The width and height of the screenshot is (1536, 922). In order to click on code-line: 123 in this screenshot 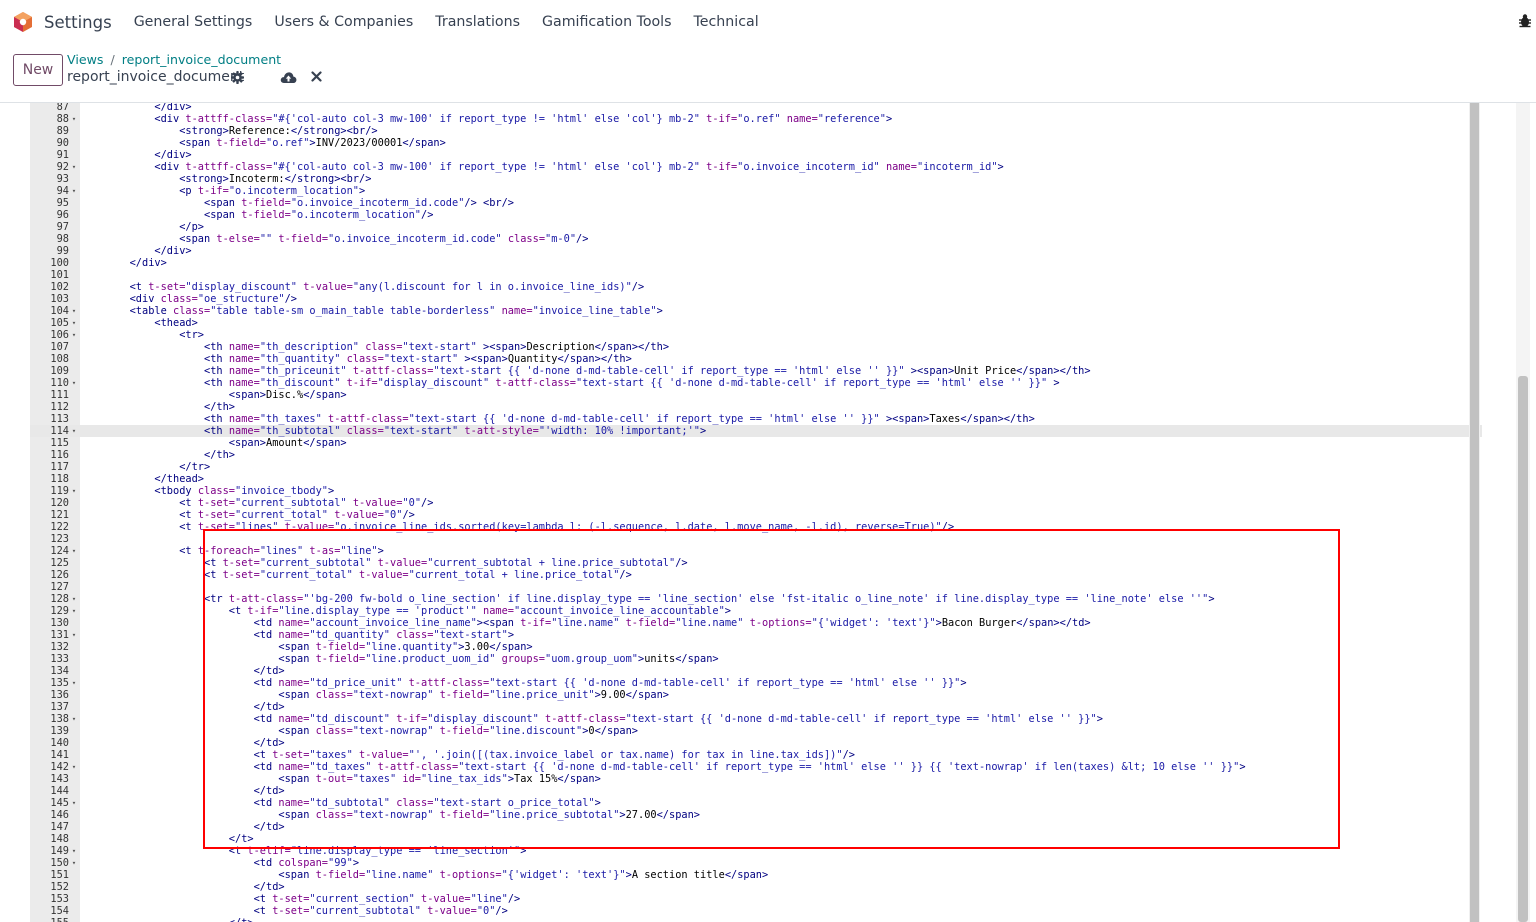, I will do `click(756, 539)`.